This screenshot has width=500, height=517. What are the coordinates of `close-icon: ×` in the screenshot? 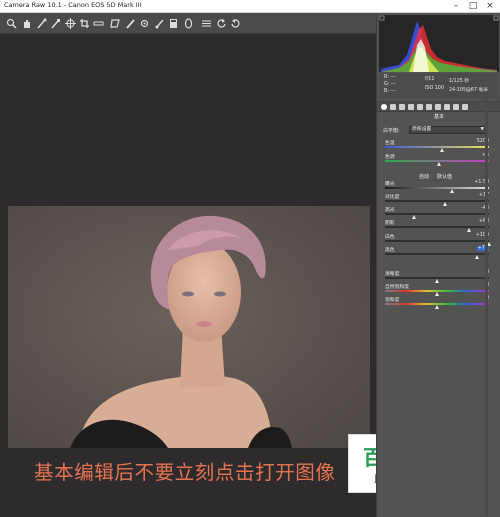 It's located at (490, 6).